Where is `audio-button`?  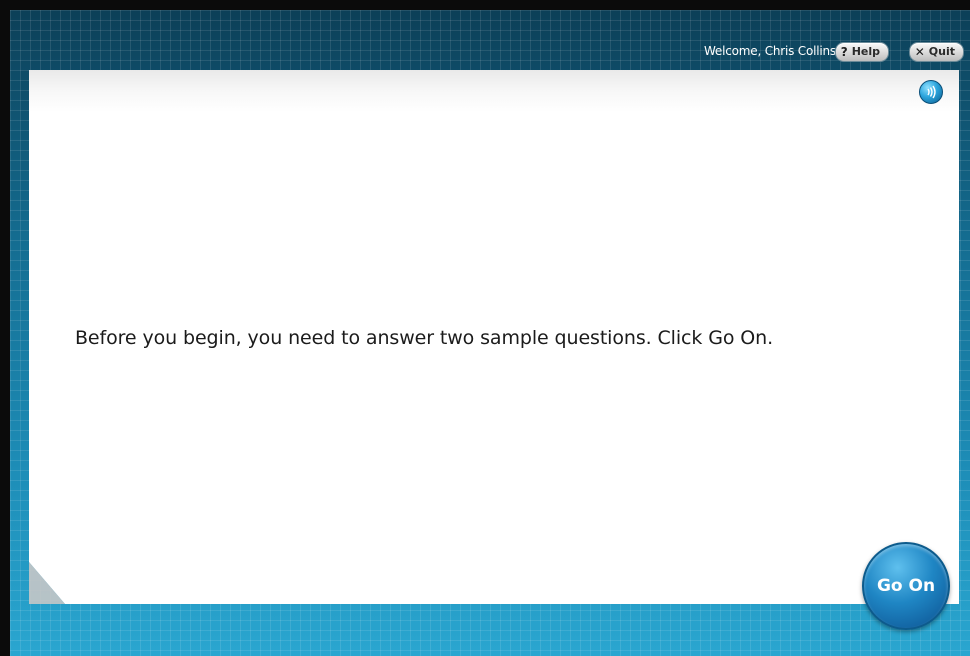 audio-button is located at coordinates (931, 92).